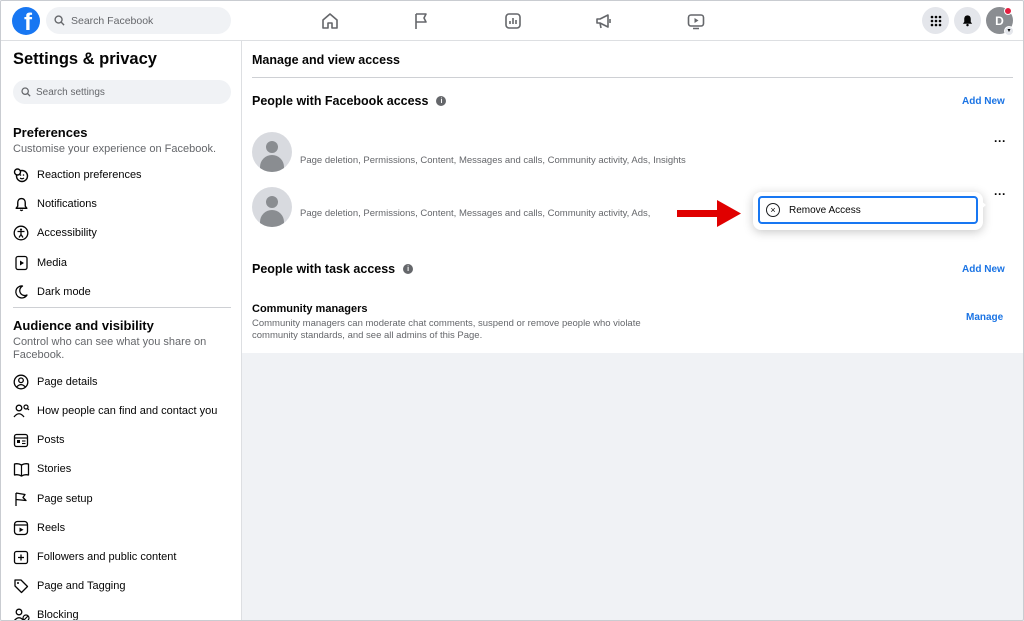 This screenshot has height=621, width=1024. What do you see at coordinates (999, 20) in the screenshot?
I see `avatar-letter: D` at bounding box center [999, 20].